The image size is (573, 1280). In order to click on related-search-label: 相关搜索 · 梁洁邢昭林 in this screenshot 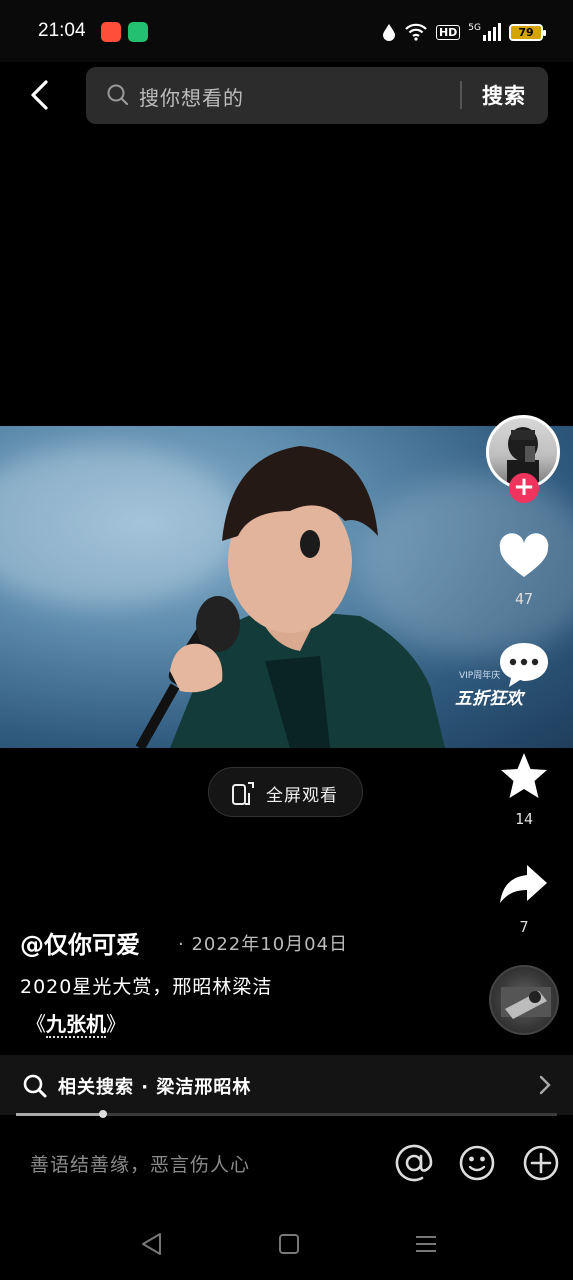, I will do `click(155, 1087)`.